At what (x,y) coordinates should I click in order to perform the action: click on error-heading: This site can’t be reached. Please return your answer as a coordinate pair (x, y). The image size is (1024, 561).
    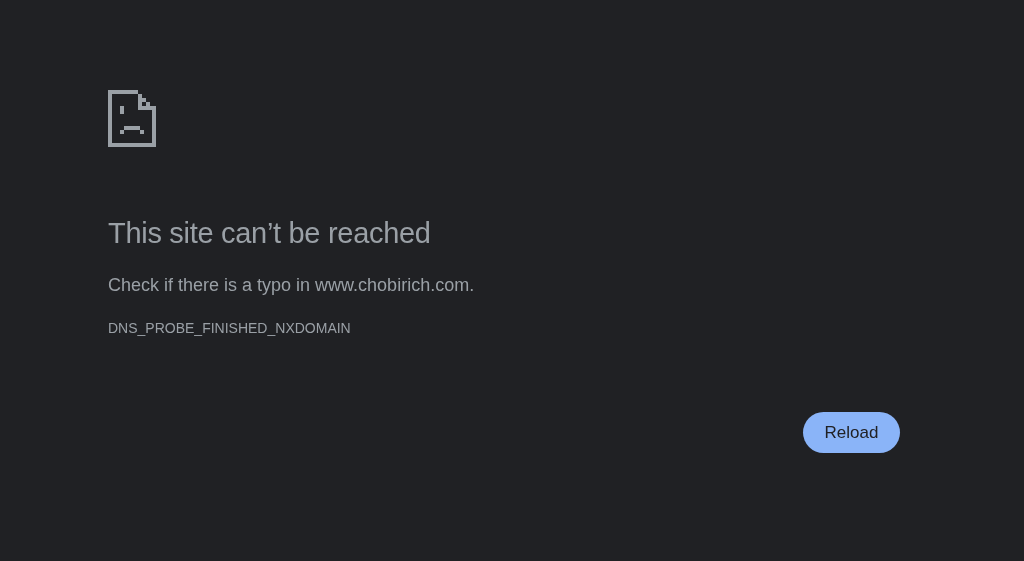
    Looking at the image, I should click on (270, 233).